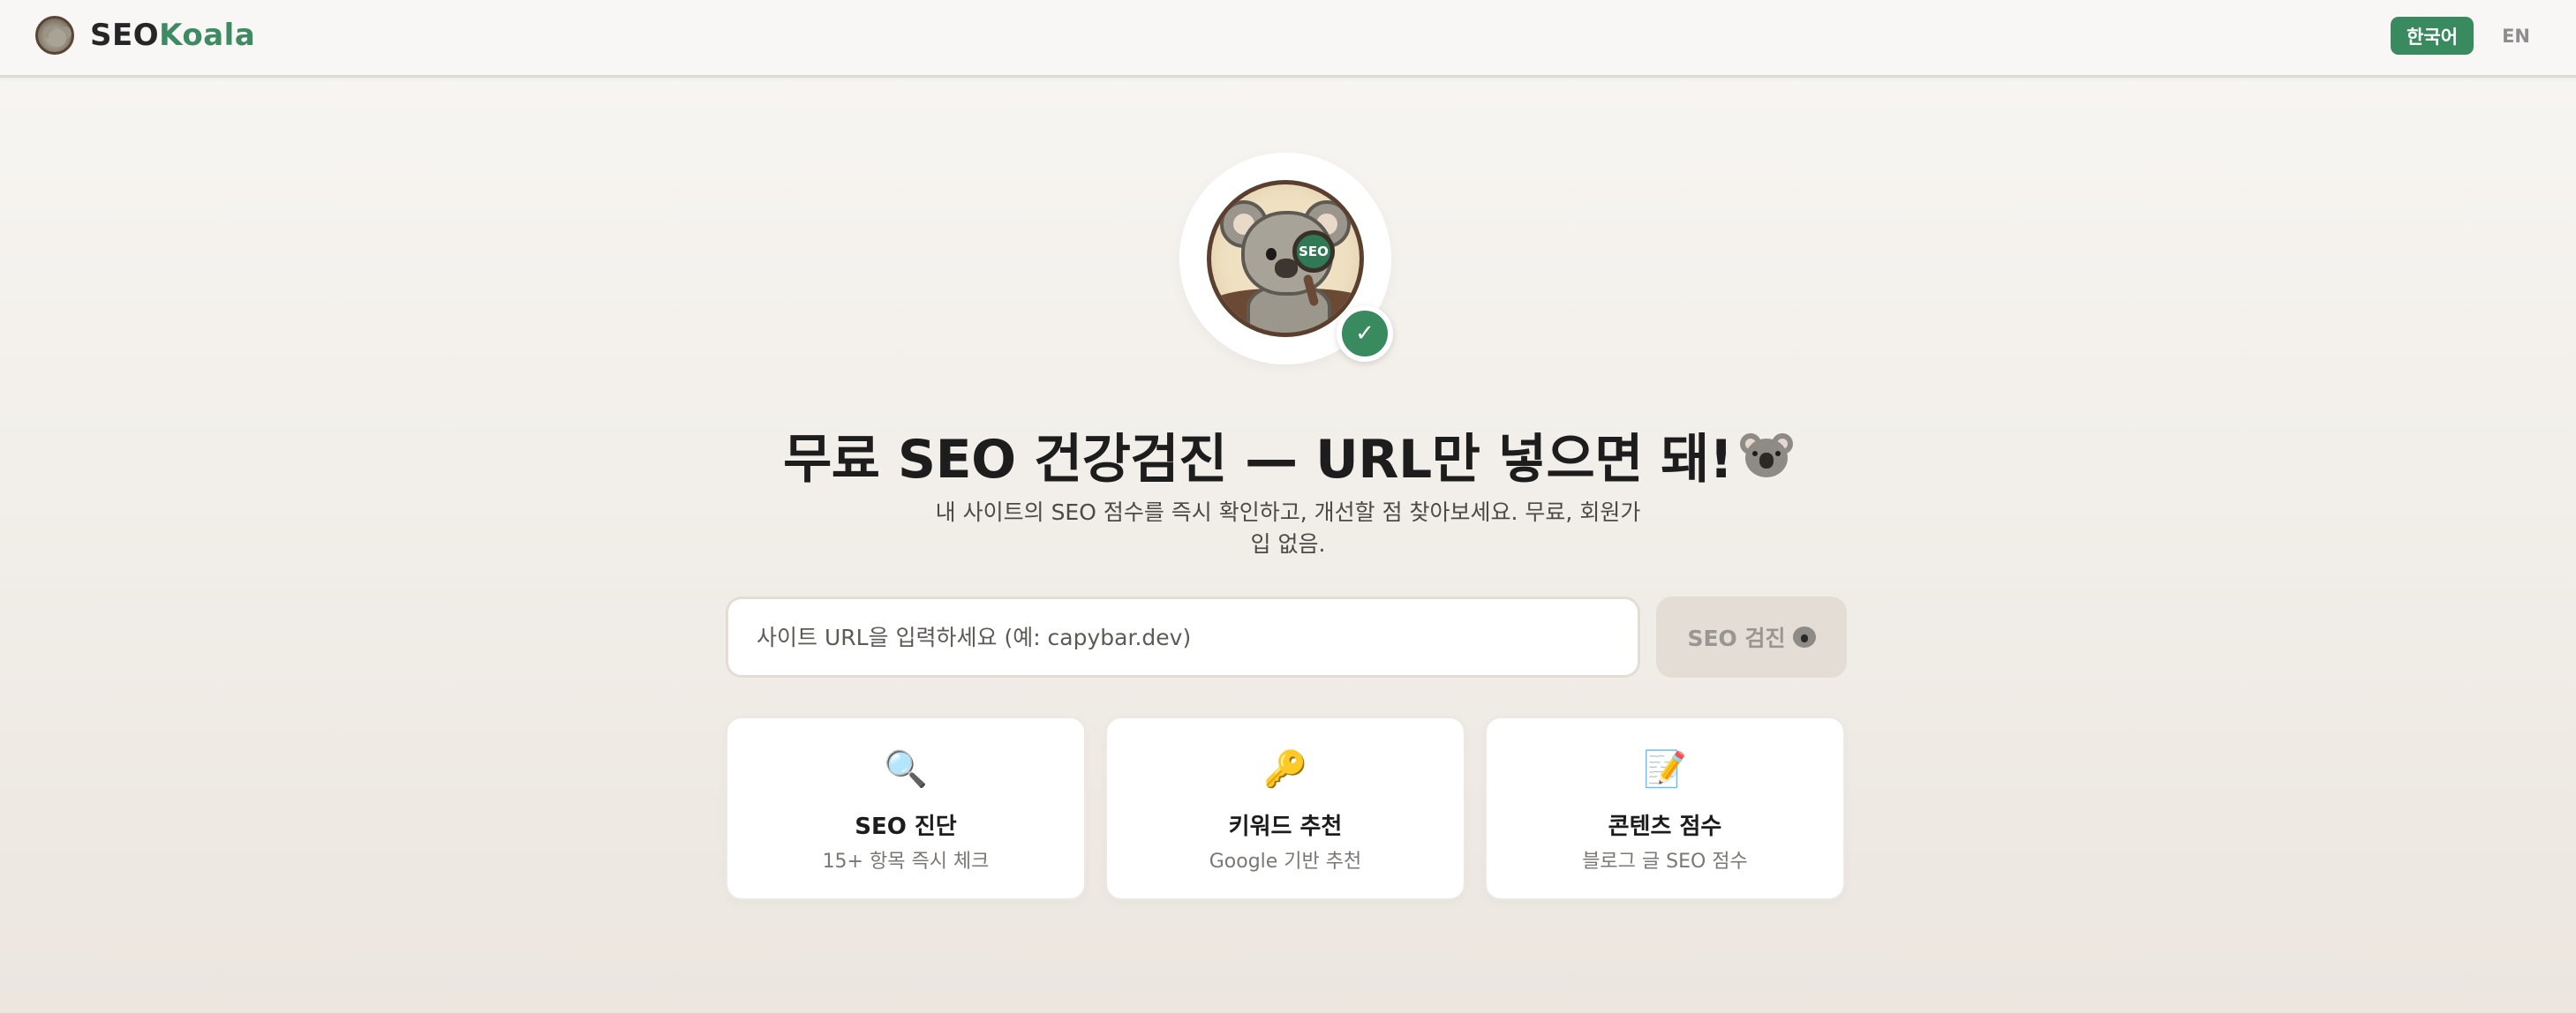 This screenshot has height=1013, width=2576. I want to click on memo-icon: 📝, so click(1665, 769).